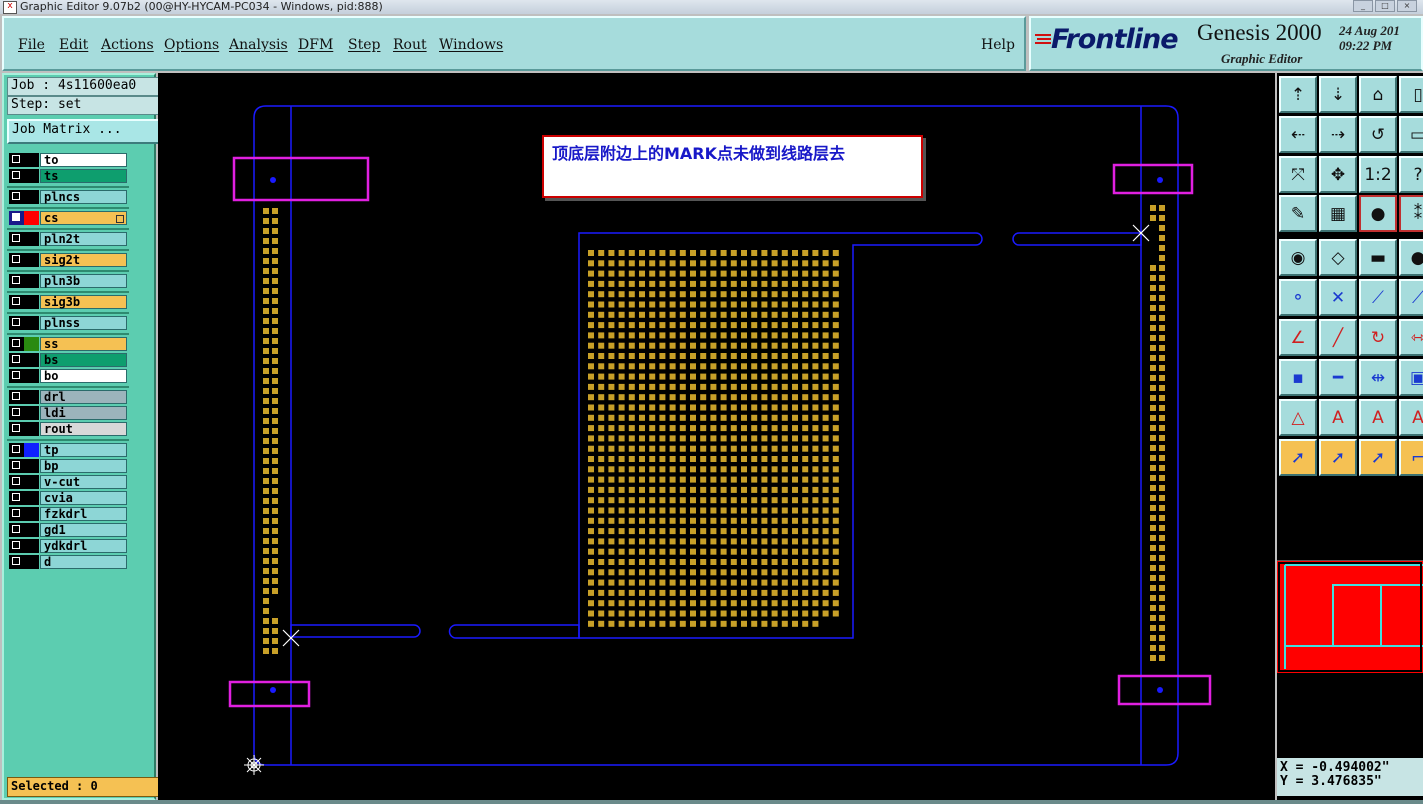 This screenshot has width=1423, height=804. I want to click on tool-button-zoom-home-up: ⇡, so click(1298, 94).